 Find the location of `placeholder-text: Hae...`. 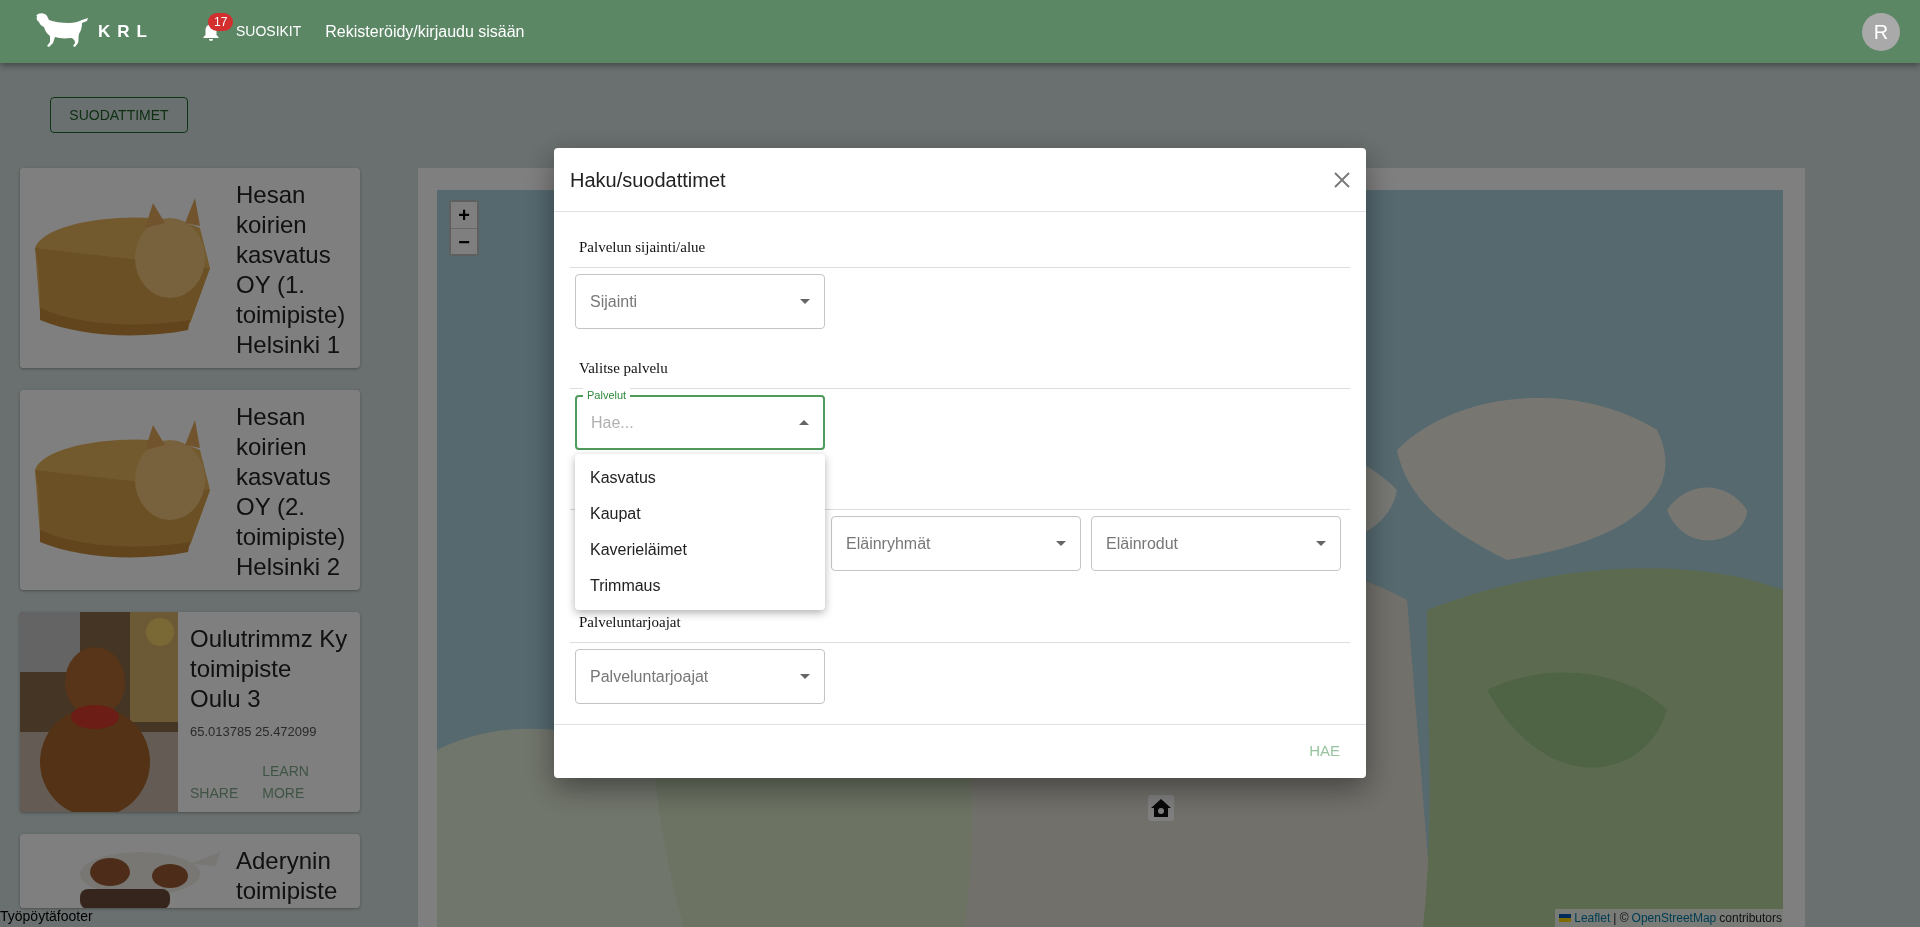

placeholder-text: Hae... is located at coordinates (612, 422).